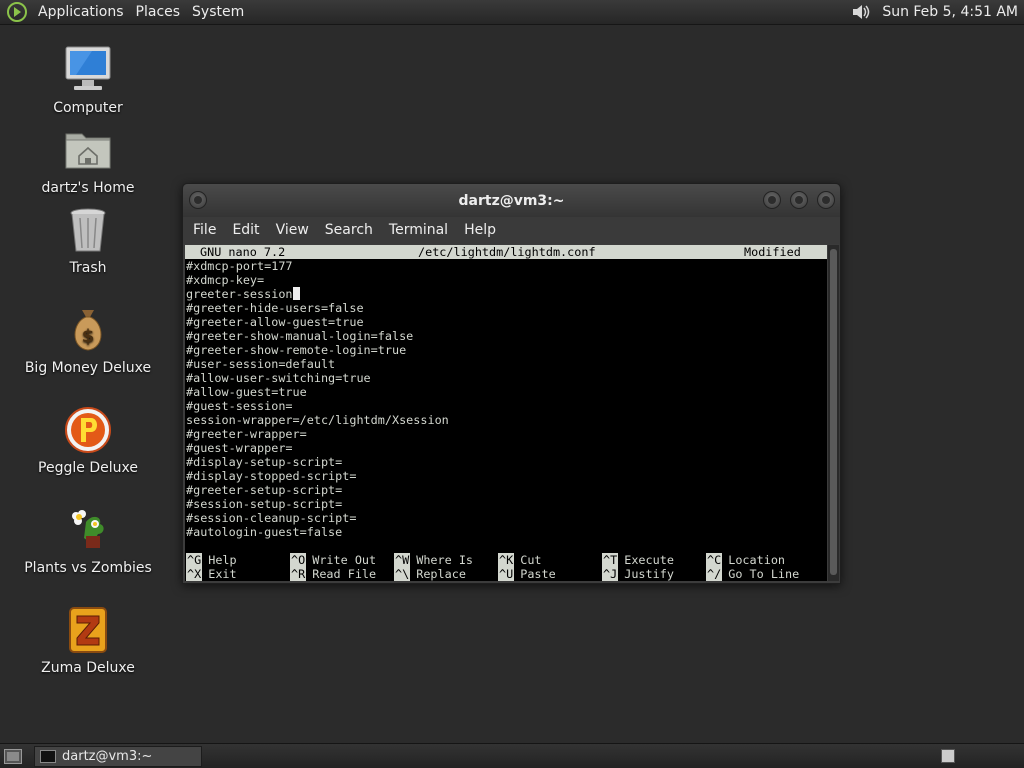 The image size is (1024, 768). I want to click on desktop-icon-computer: Computer, so click(88, 80).